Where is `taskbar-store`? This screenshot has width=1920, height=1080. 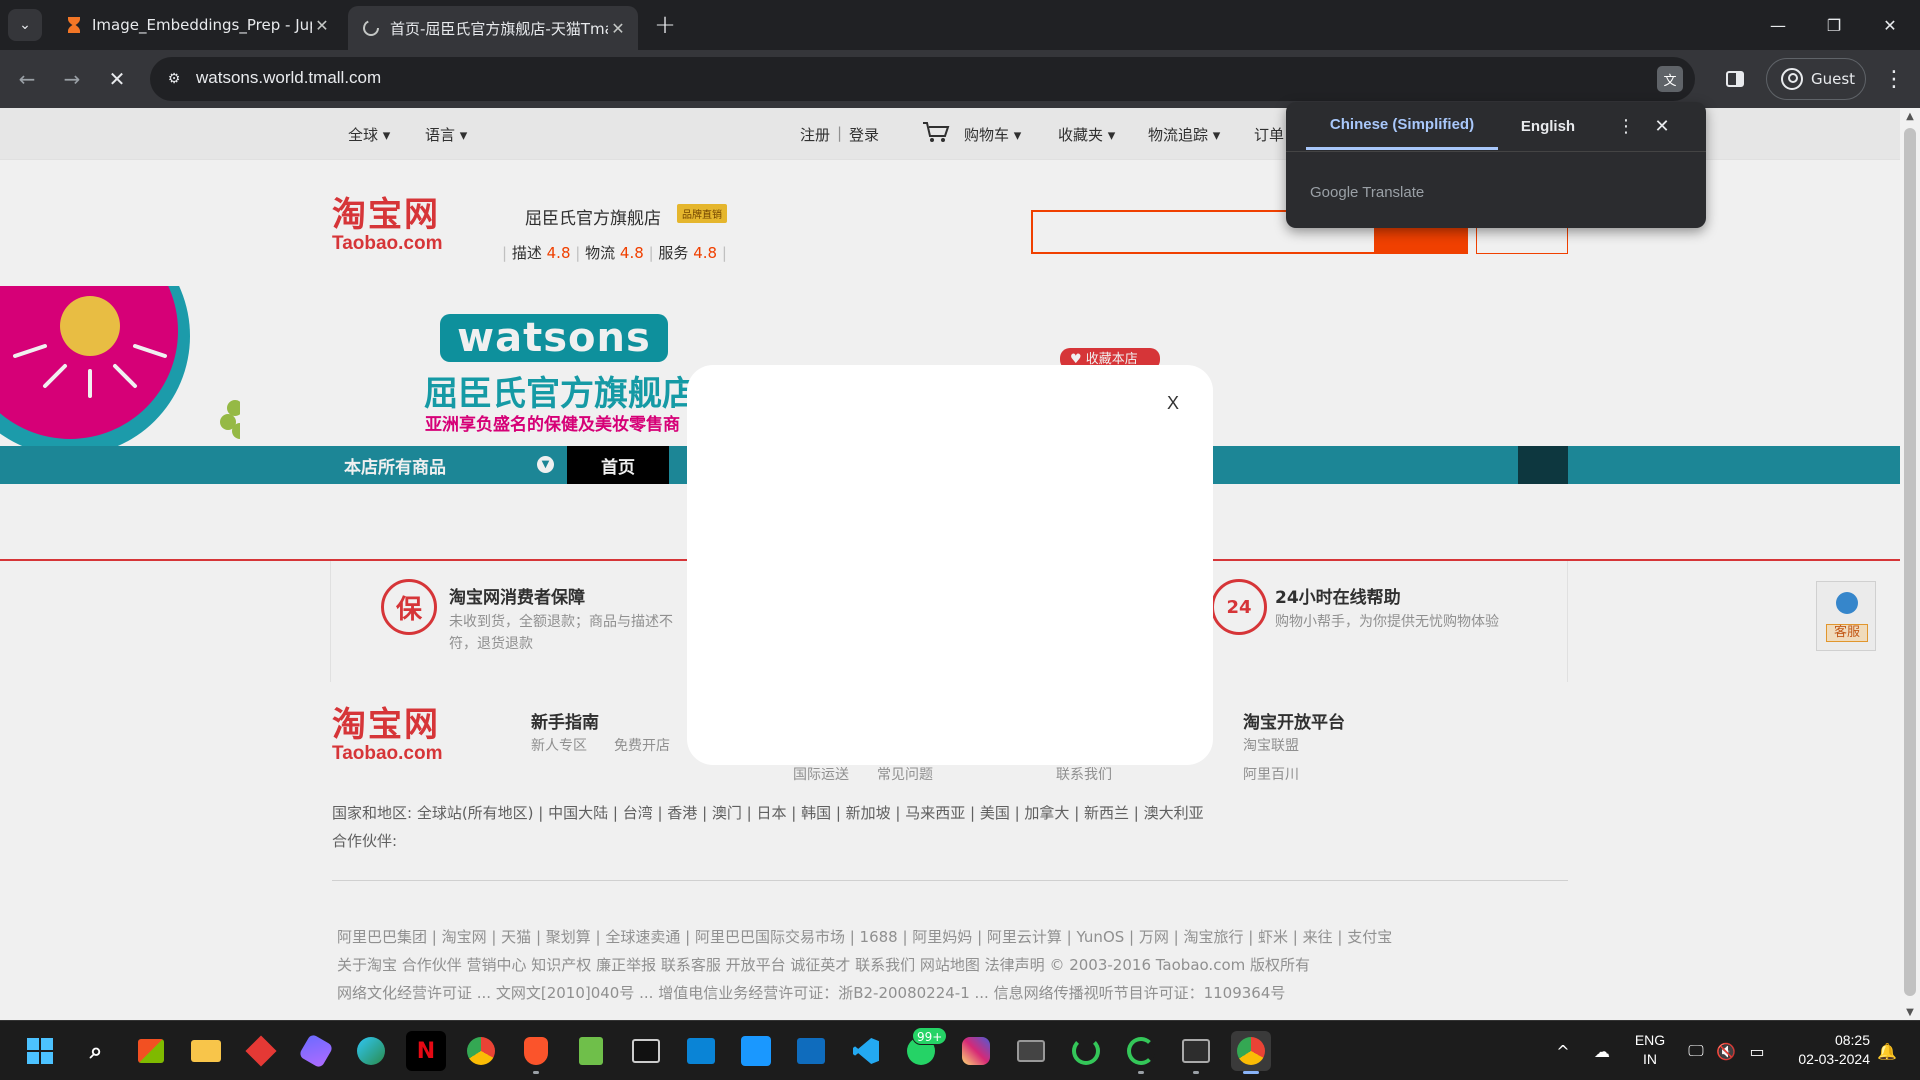
taskbar-store is located at coordinates (151, 1051).